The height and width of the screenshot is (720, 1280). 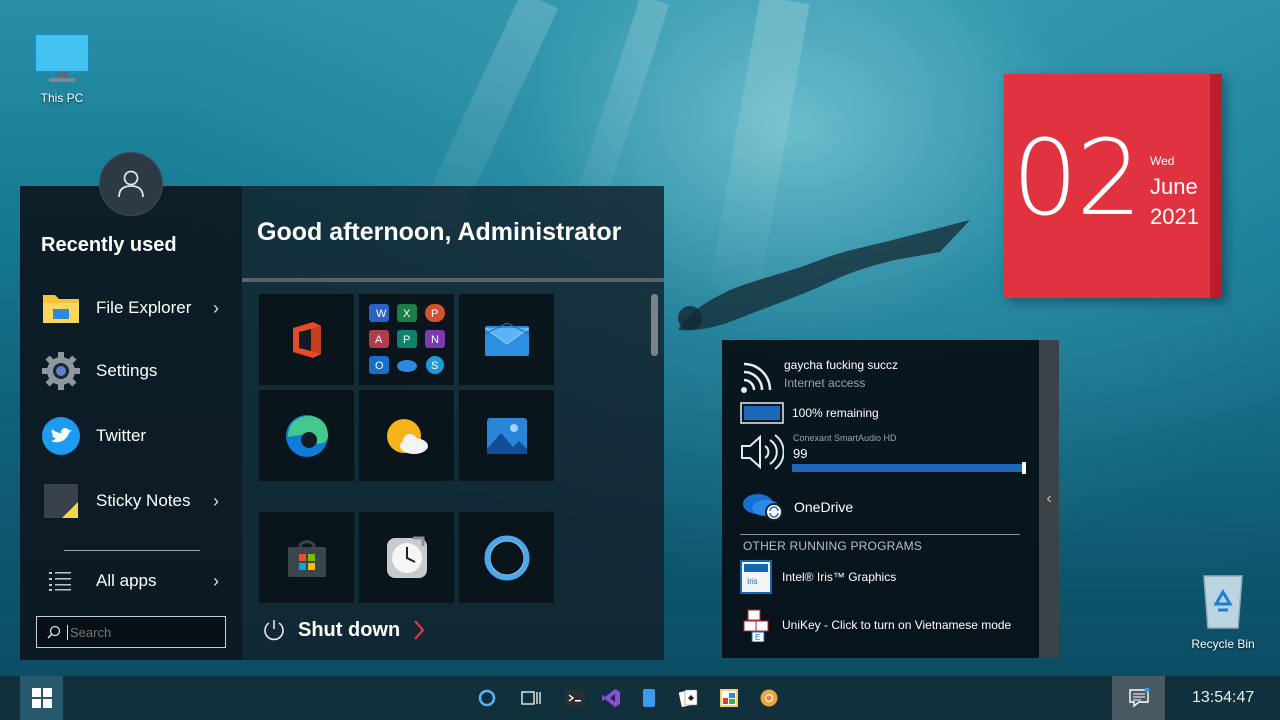 I want to click on search-box, so click(x=131, y=632).